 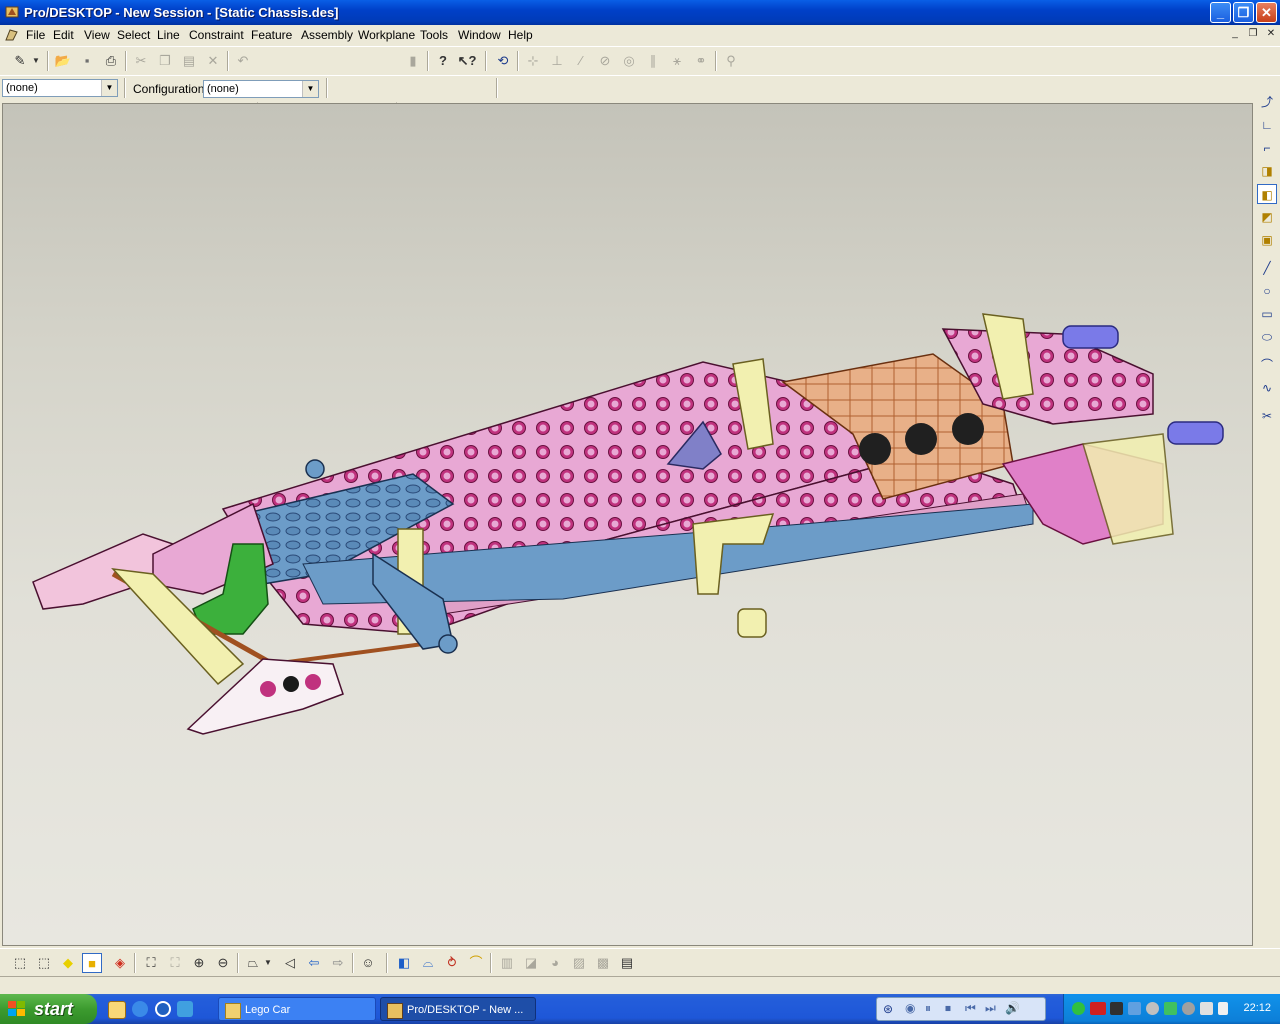 What do you see at coordinates (92, 963) in the screenshot?
I see `enhanced-icon: ■` at bounding box center [92, 963].